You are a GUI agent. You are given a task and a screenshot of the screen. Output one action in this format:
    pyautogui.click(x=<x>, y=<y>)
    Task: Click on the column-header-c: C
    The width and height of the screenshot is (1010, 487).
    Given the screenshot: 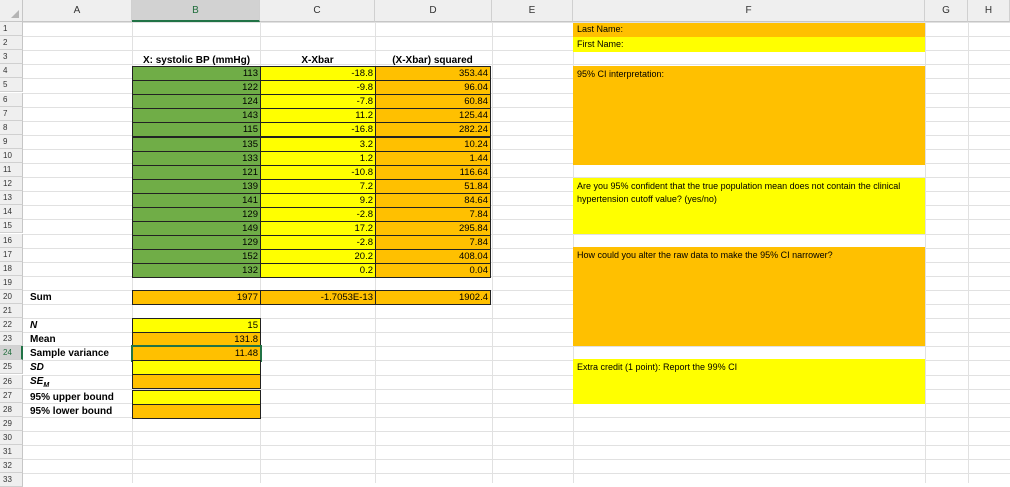 What is the action you would take?
    pyautogui.click(x=317, y=11)
    